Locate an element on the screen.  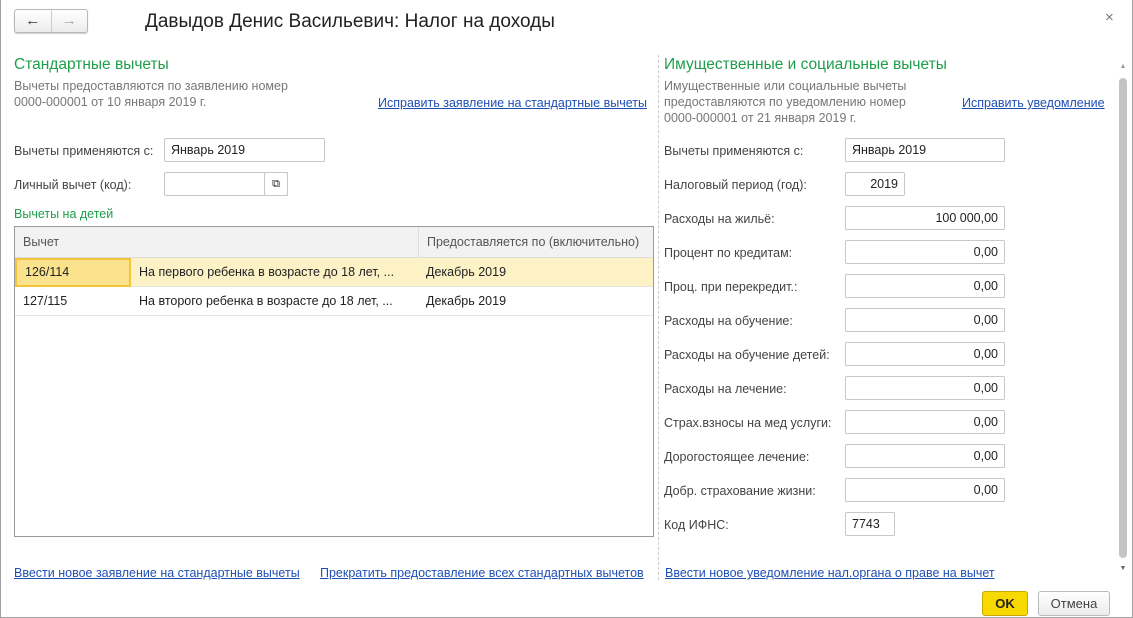
education-input: 0,00 is located at coordinates (925, 320).